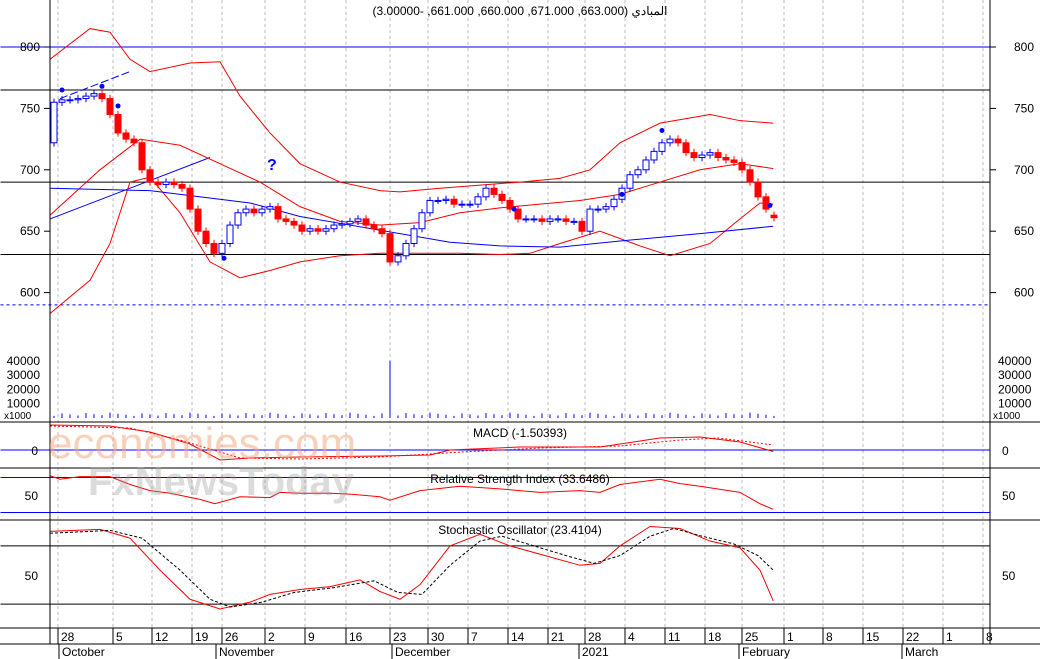 The height and width of the screenshot is (659, 1040). What do you see at coordinates (400, 637) in the screenshot?
I see `x-day-label: 23` at bounding box center [400, 637].